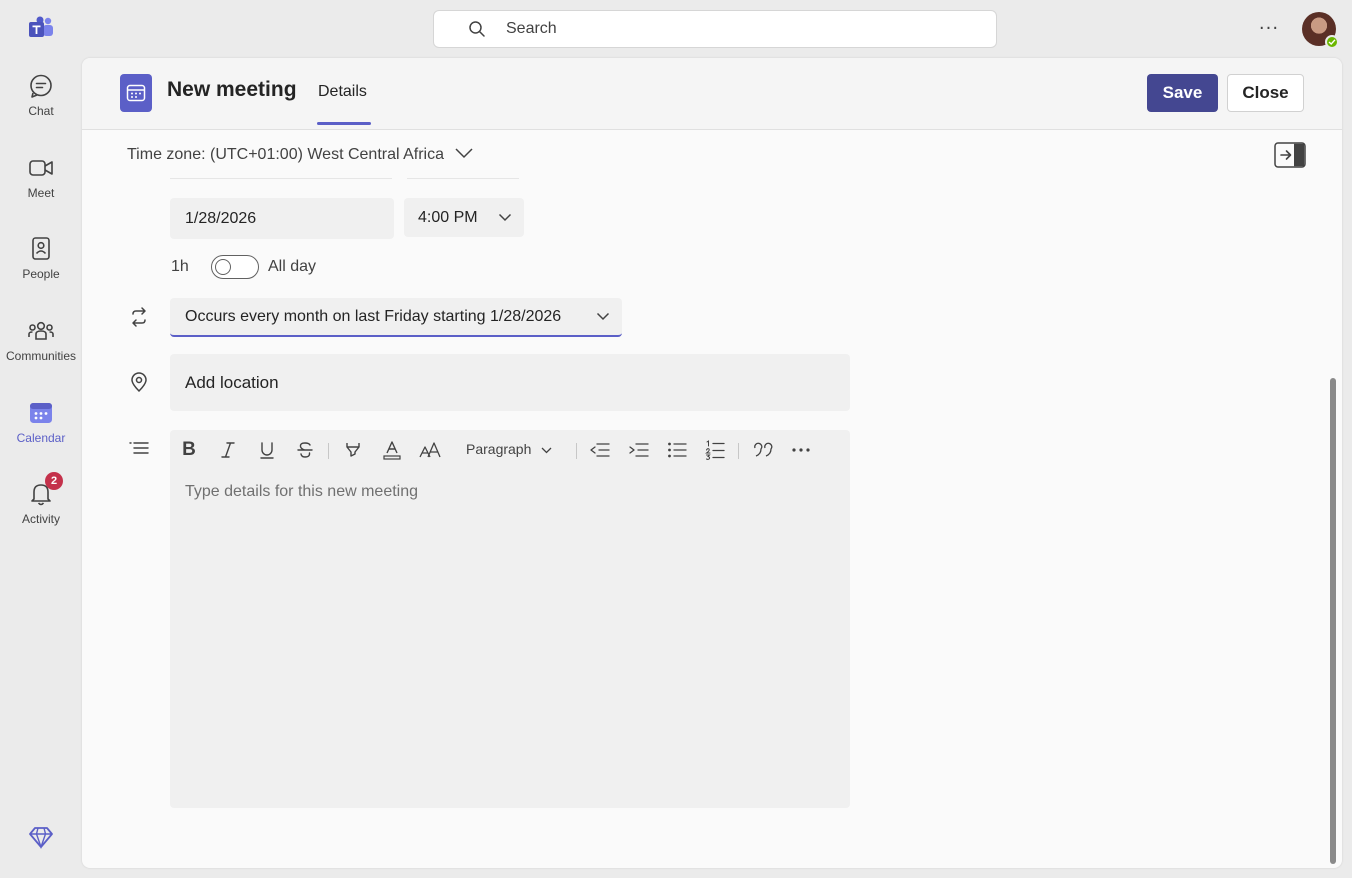 This screenshot has height=878, width=1352. I want to click on rail-item-label: Communities, so click(41, 356).